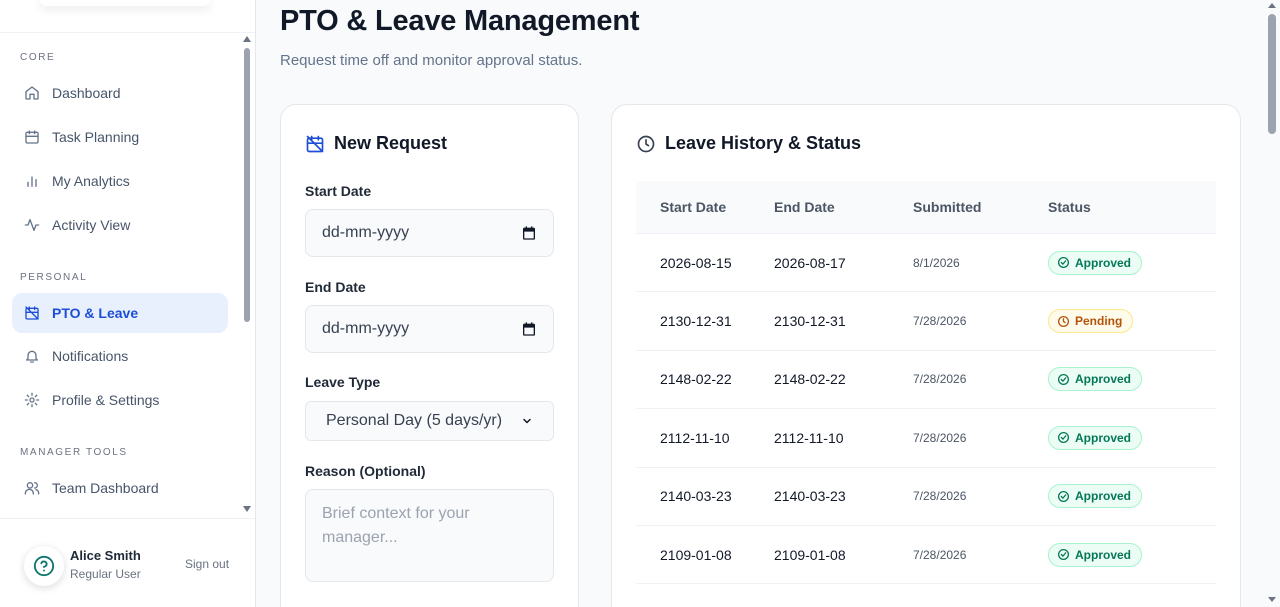 The image size is (1280, 607). What do you see at coordinates (207, 564) in the screenshot?
I see `sign-out-link: Sign out` at bounding box center [207, 564].